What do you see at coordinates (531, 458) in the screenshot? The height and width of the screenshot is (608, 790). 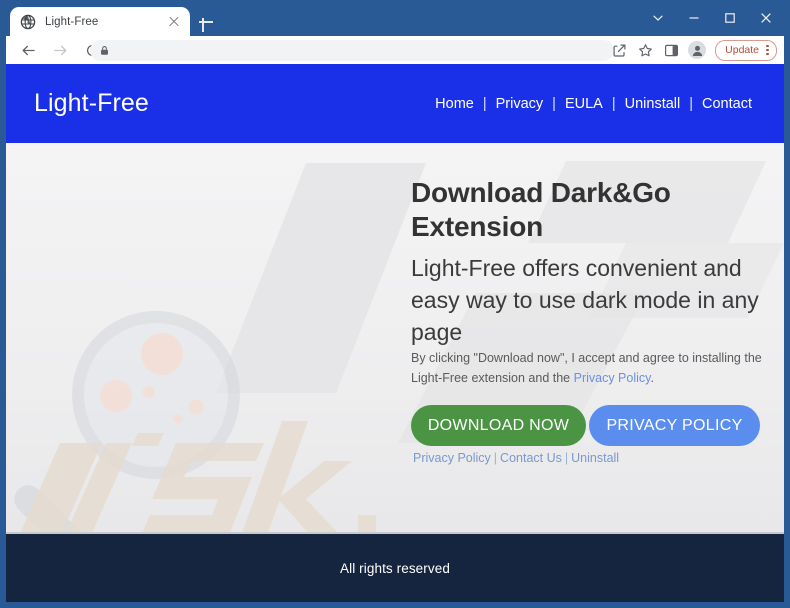 I see `link-contact-us: Contact Us` at bounding box center [531, 458].